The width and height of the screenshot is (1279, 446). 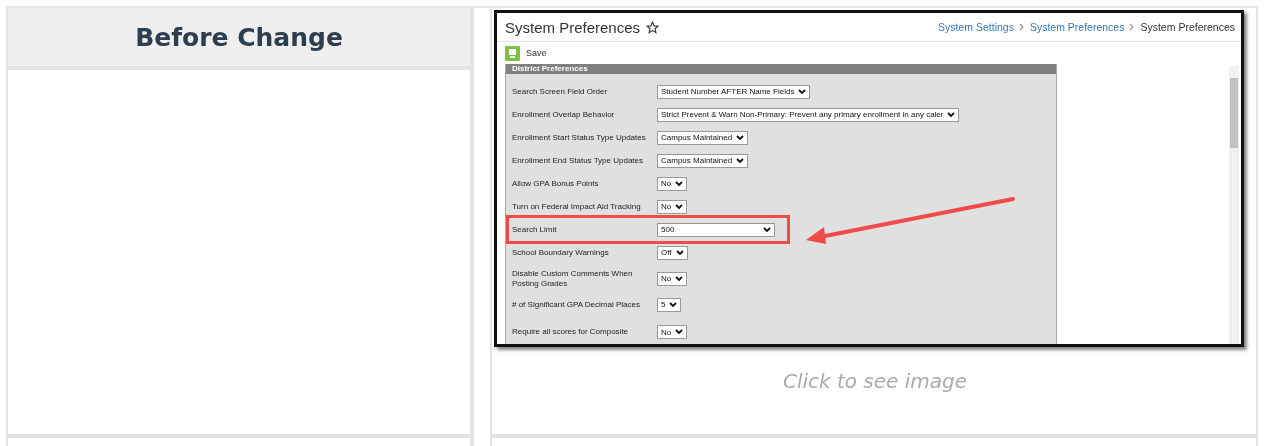 I want to click on dropdown: 500, so click(x=716, y=229).